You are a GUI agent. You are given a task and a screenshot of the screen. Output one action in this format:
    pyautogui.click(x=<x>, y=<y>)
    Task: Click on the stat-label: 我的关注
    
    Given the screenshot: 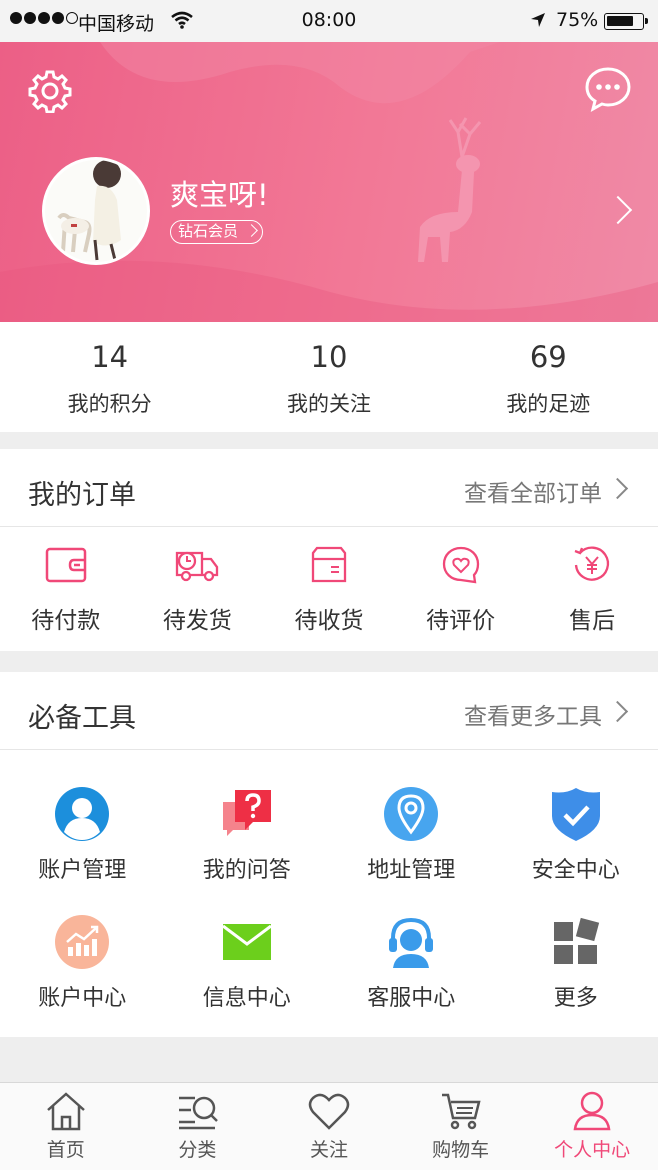 What is the action you would take?
    pyautogui.click(x=328, y=404)
    